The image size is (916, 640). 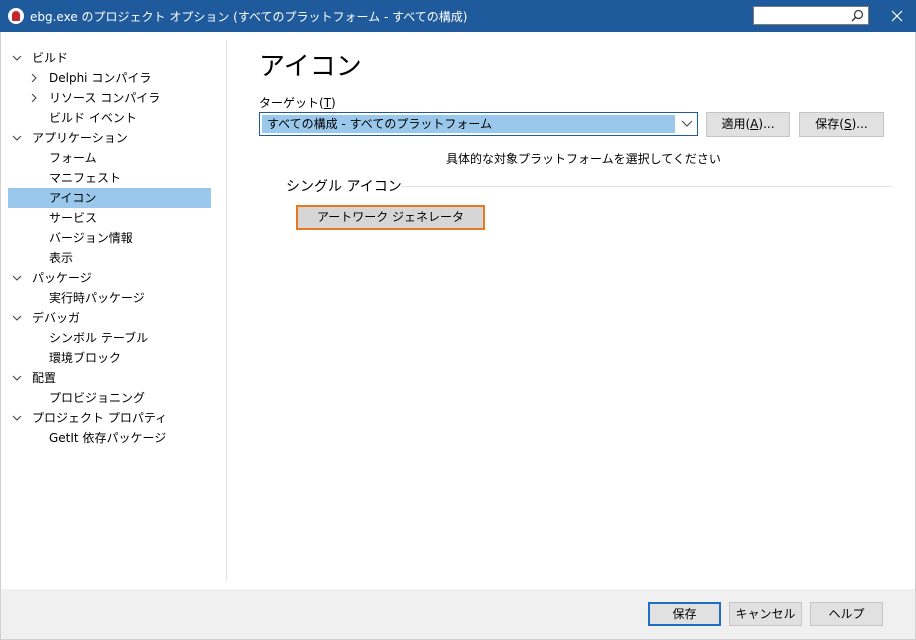 I want to click on tree-item-label: 実行時パッケージ, so click(x=97, y=298).